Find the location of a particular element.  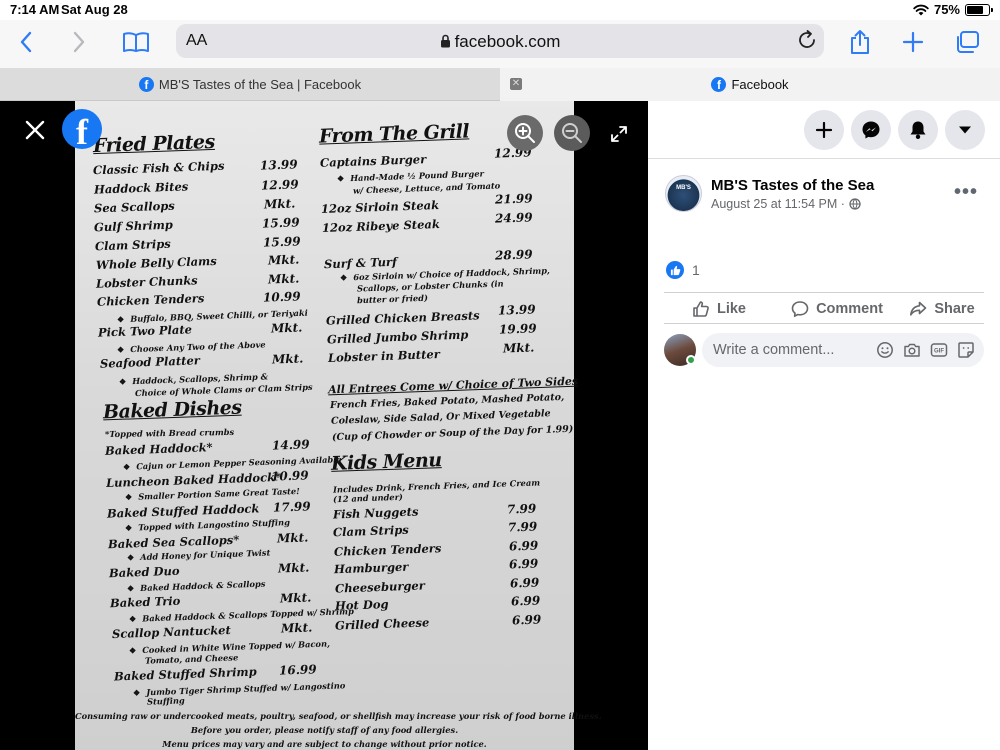

menu-item-name: Baked Stuffed Shrimp is located at coordinates (185, 674).